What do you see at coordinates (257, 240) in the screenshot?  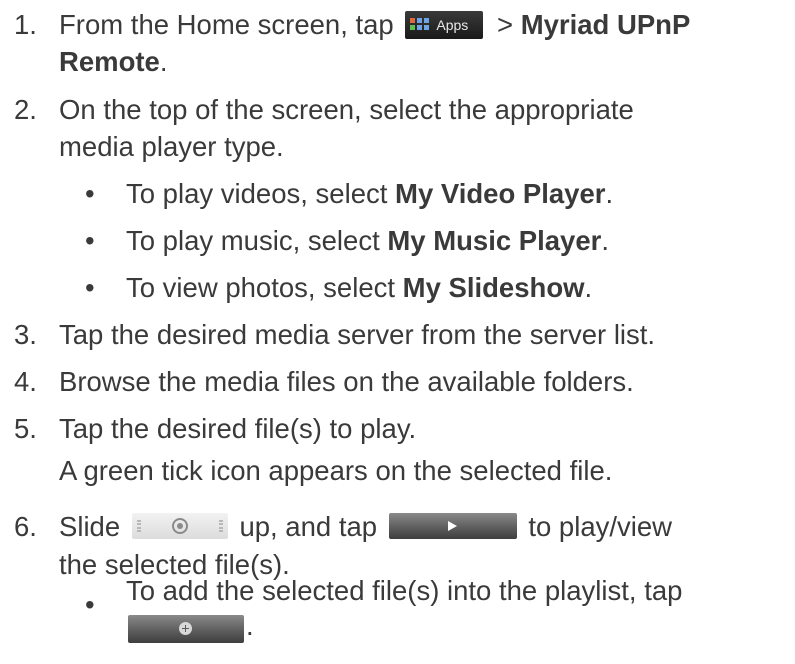 I see `bullet-text: To play music, select` at bounding box center [257, 240].